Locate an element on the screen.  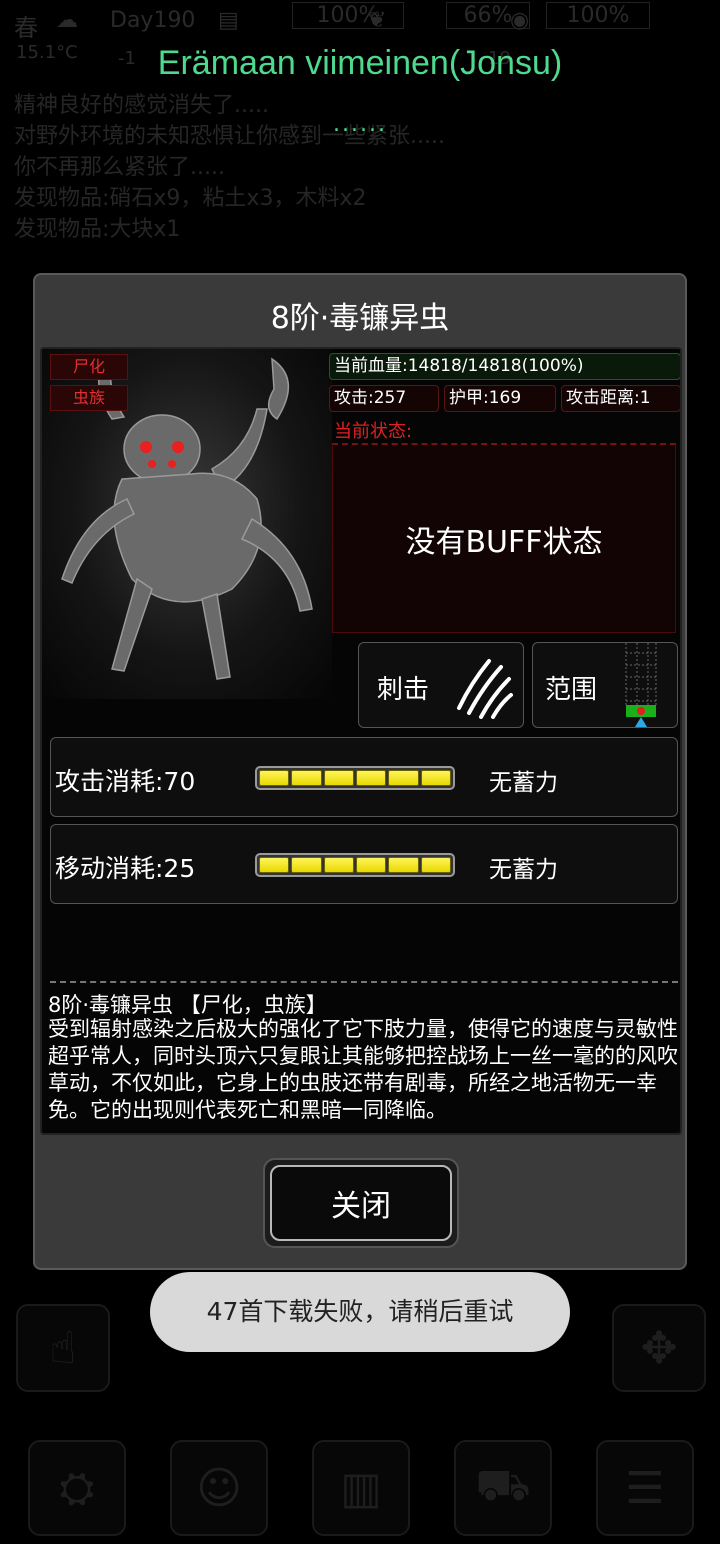
journal-button: ▥ is located at coordinates (361, 1488).